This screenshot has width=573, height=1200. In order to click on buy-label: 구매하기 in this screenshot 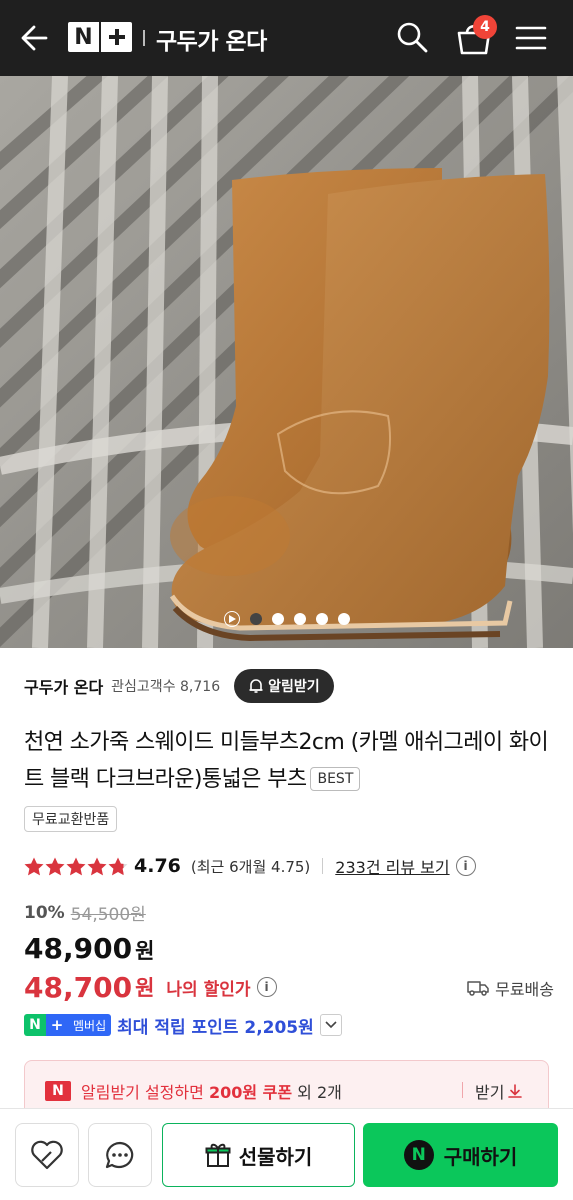, I will do `click(480, 1156)`.